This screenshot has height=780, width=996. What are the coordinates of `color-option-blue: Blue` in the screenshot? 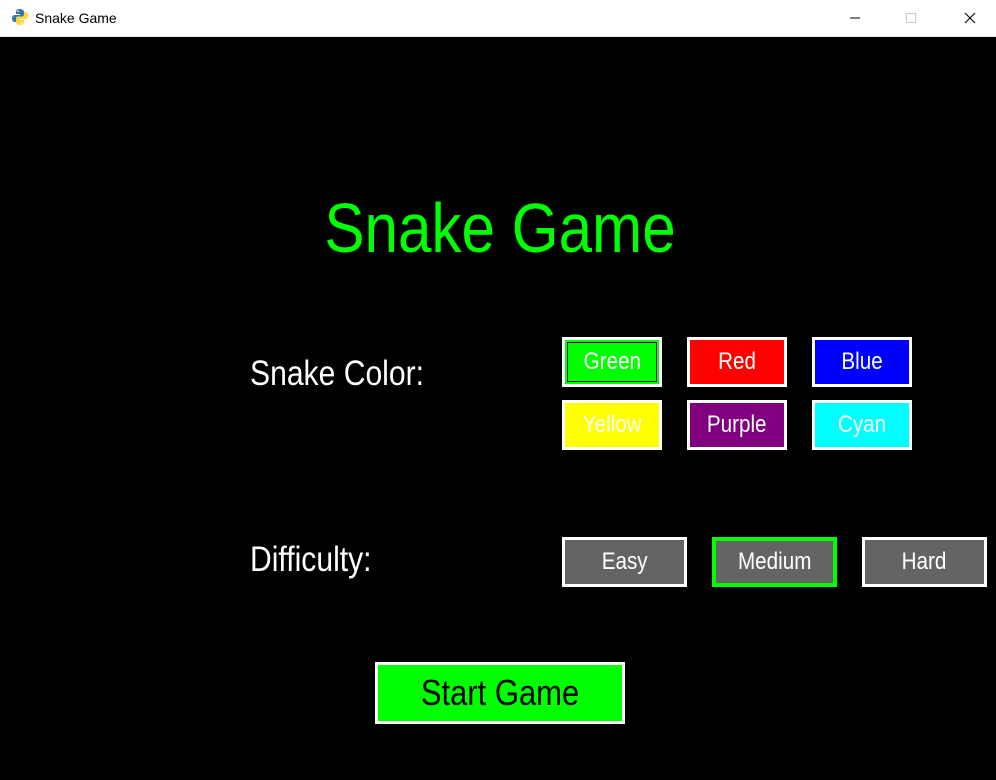 It's located at (862, 362).